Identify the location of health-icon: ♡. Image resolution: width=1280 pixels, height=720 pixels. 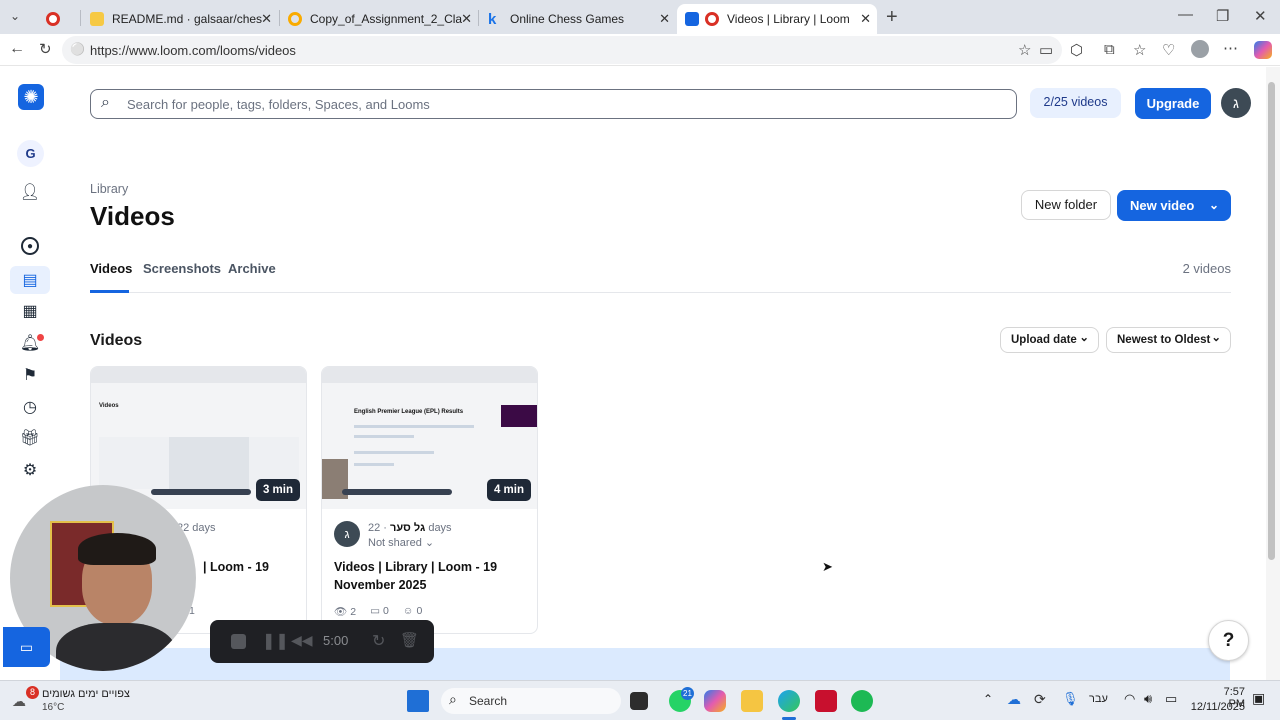
(1168, 50).